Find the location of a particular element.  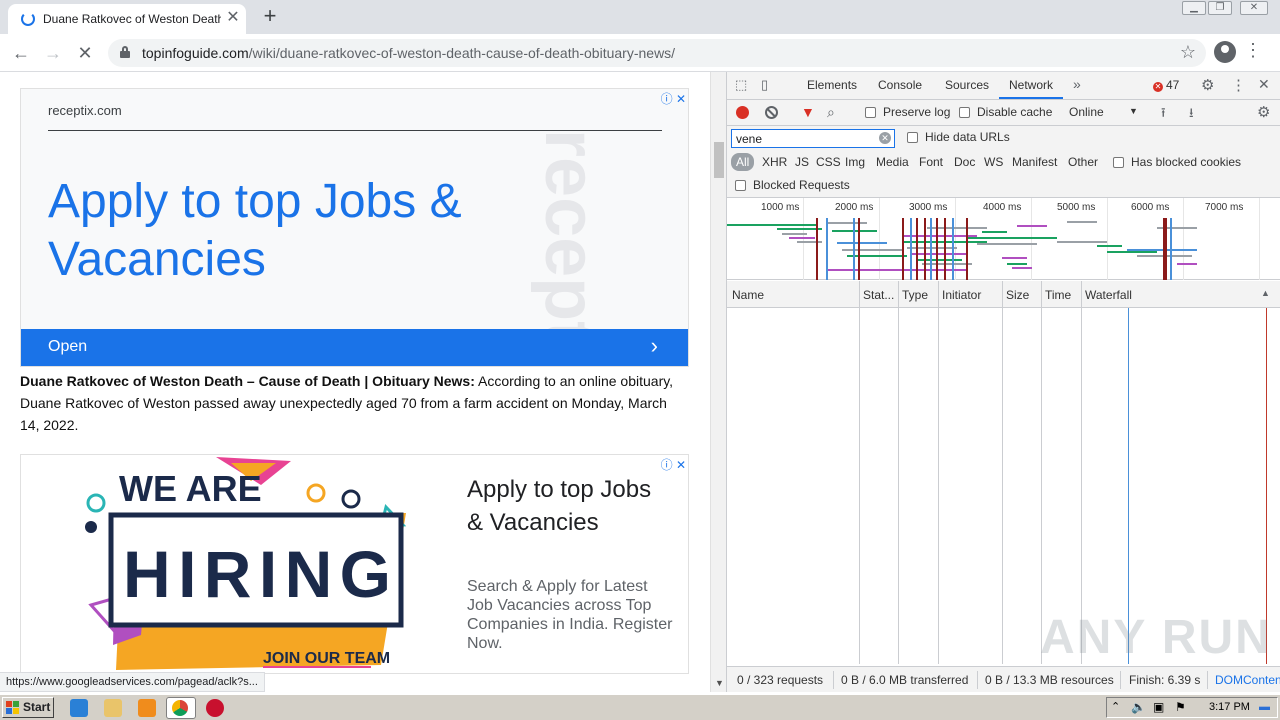

type-filter-doc: Doc is located at coordinates (964, 162).